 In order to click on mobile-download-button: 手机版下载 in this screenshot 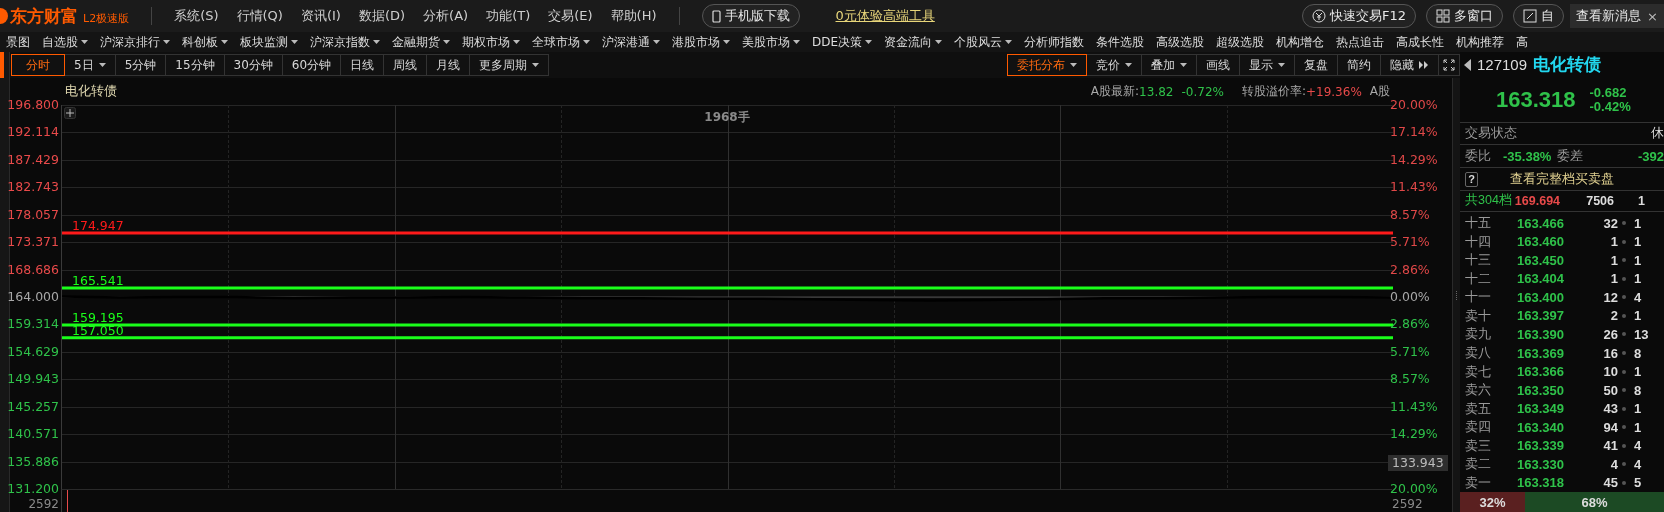, I will do `click(750, 16)`.